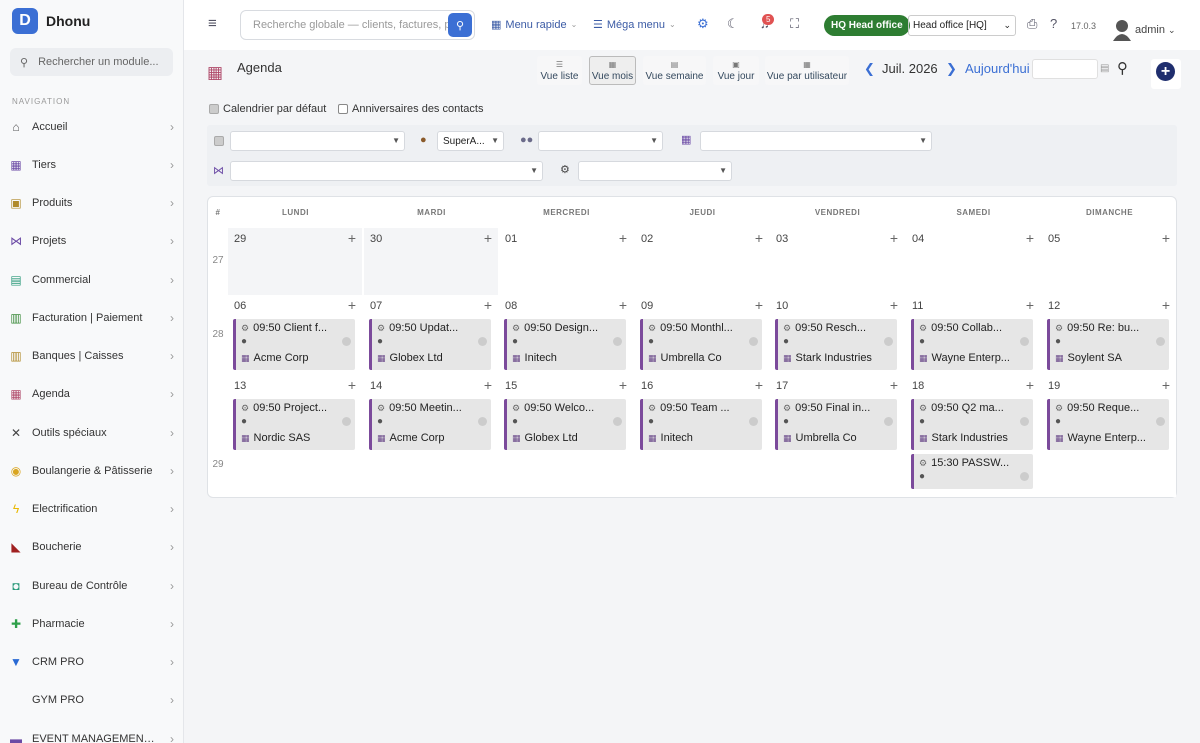  What do you see at coordinates (1165, 71) in the screenshot?
I see `add-event-button: +` at bounding box center [1165, 71].